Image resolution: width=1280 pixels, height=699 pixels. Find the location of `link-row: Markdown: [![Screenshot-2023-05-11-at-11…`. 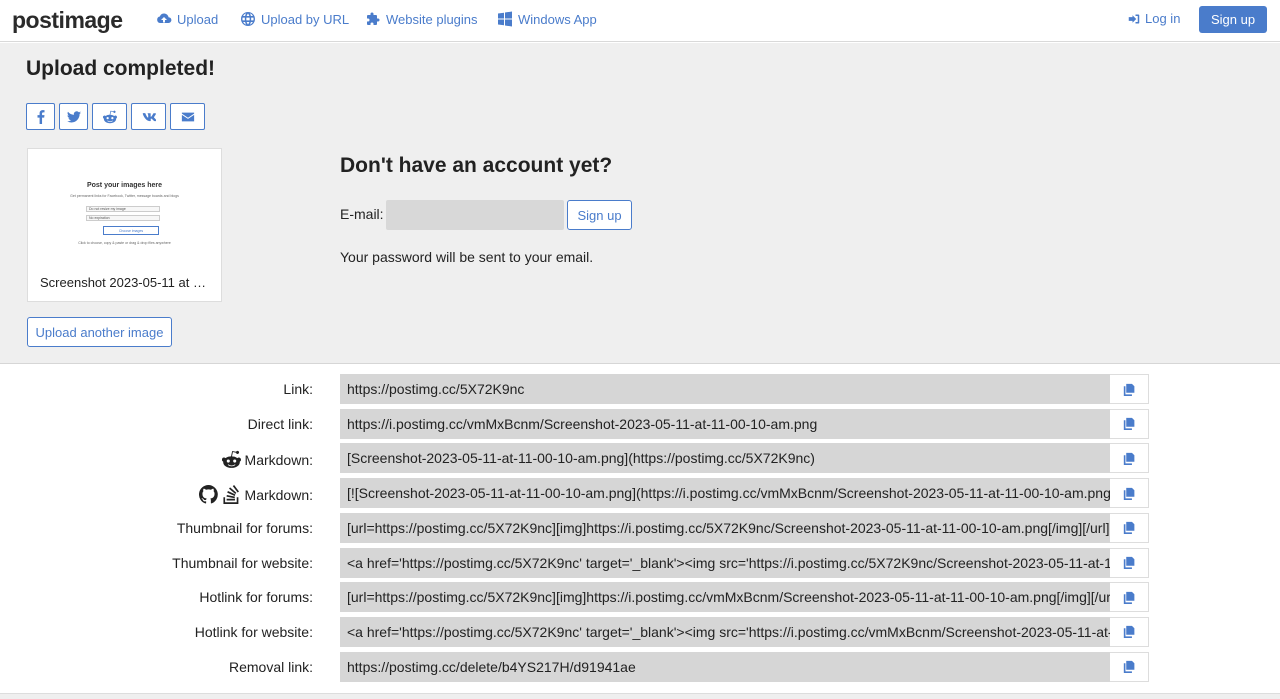

link-row: Markdown: [![Screenshot-2023-05-11-at-11… is located at coordinates (640, 493).